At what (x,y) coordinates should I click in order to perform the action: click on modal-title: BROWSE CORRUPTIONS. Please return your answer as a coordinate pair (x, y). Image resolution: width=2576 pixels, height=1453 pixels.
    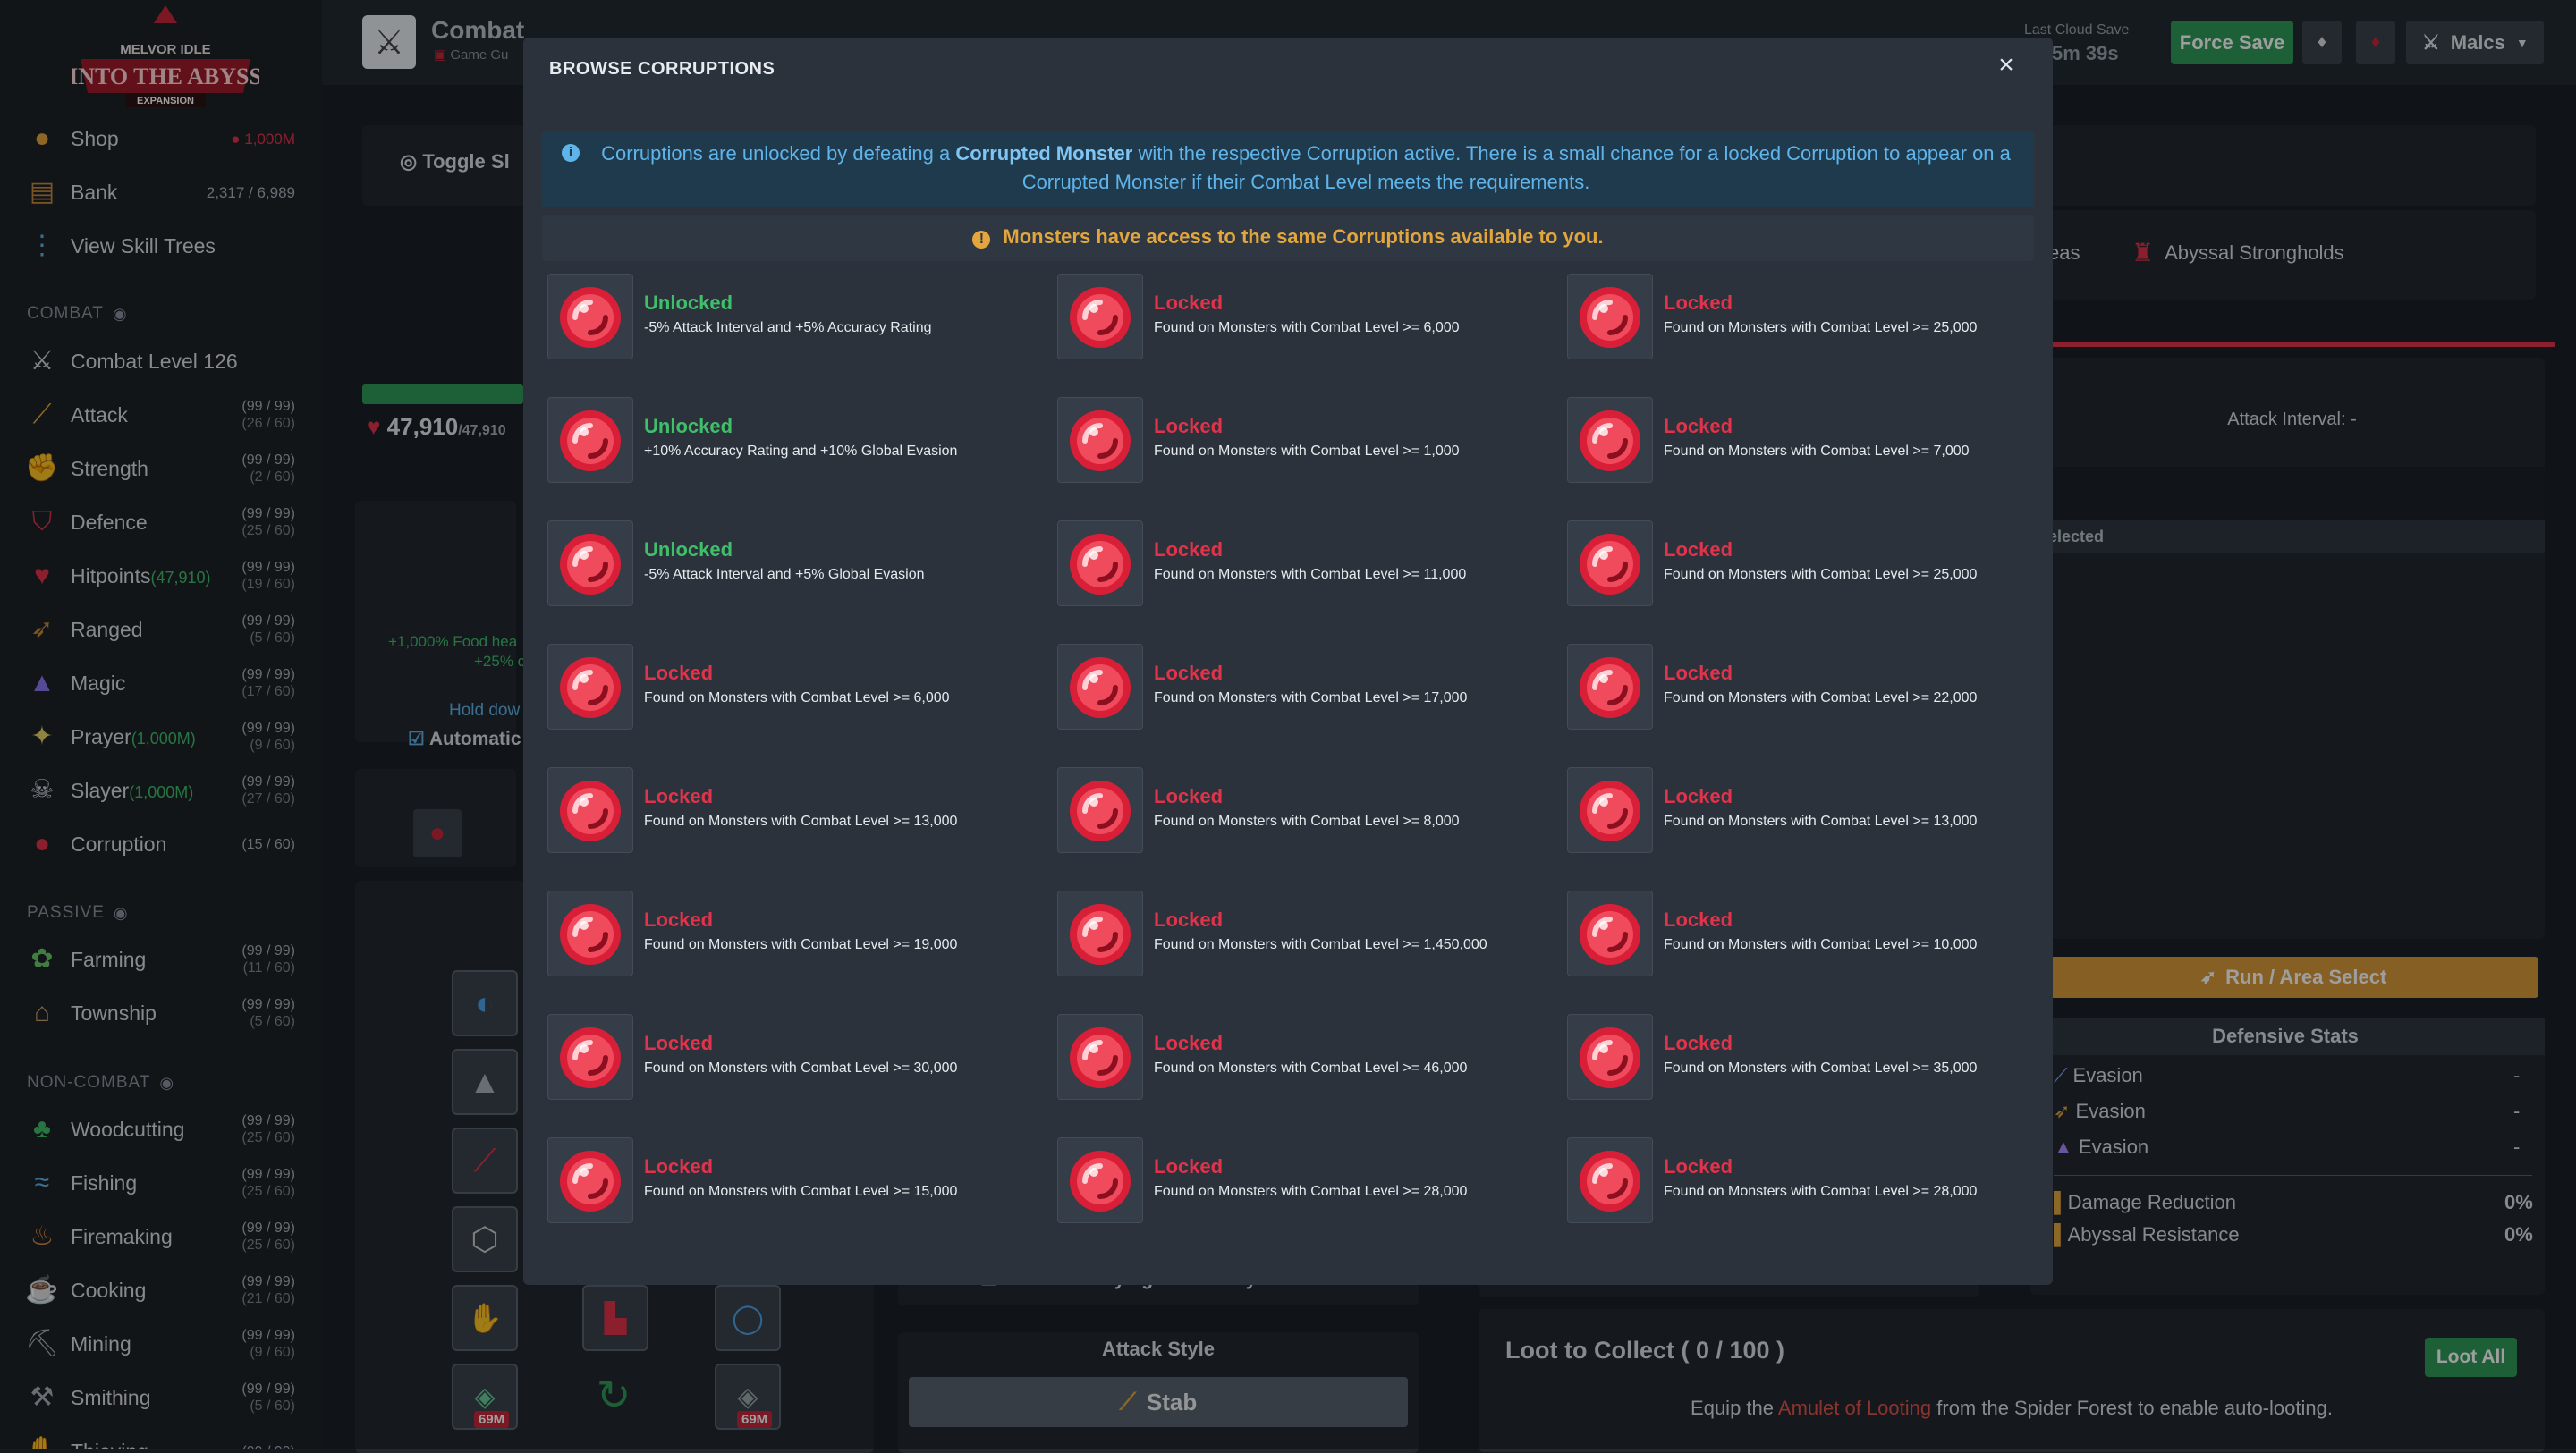
    Looking at the image, I should click on (662, 69).